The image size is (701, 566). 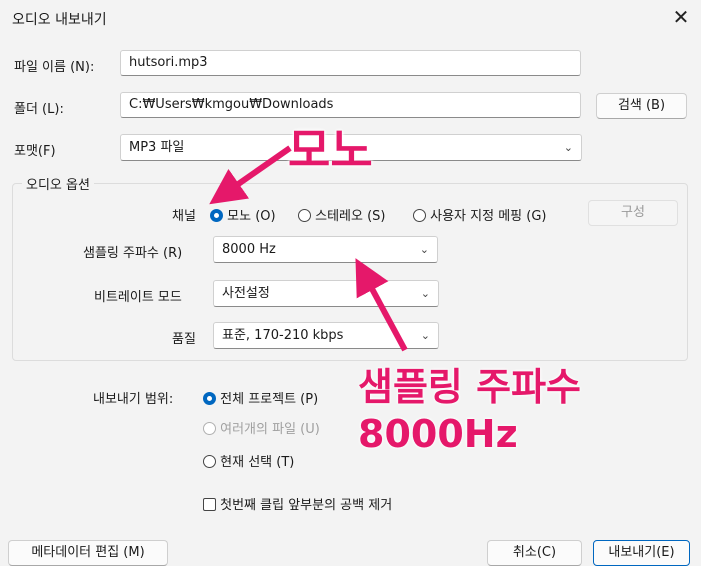 What do you see at coordinates (269, 399) in the screenshot?
I see `range-whole-project-label: 전체 프로젝트 (P)` at bounding box center [269, 399].